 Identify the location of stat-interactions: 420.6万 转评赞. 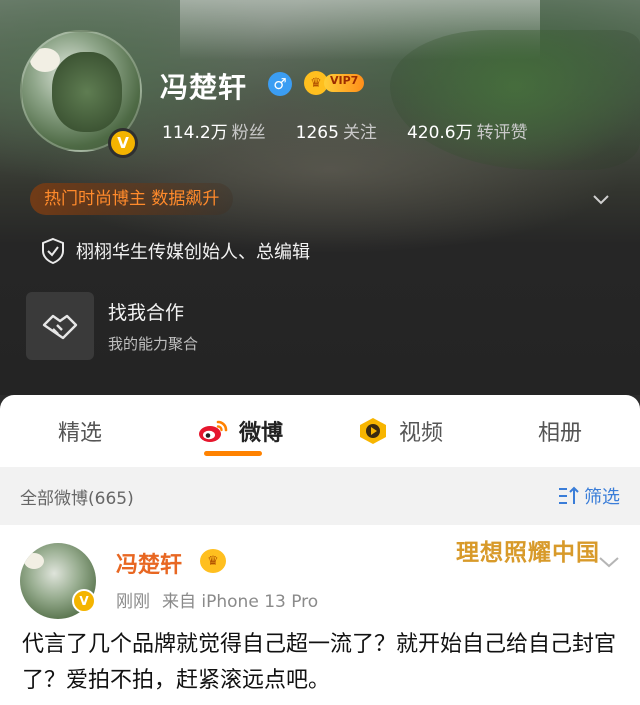
(467, 130).